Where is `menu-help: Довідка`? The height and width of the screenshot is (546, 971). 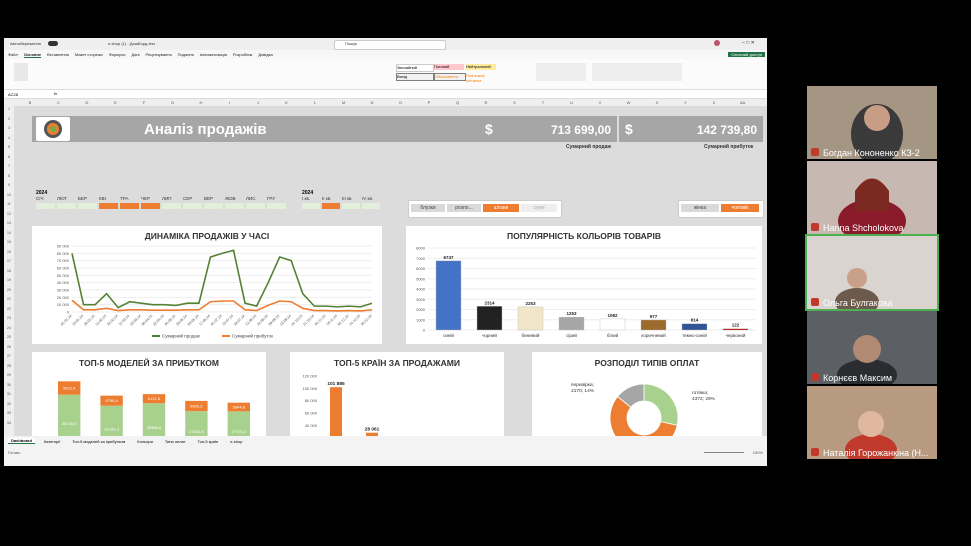 menu-help: Довідка is located at coordinates (265, 54).